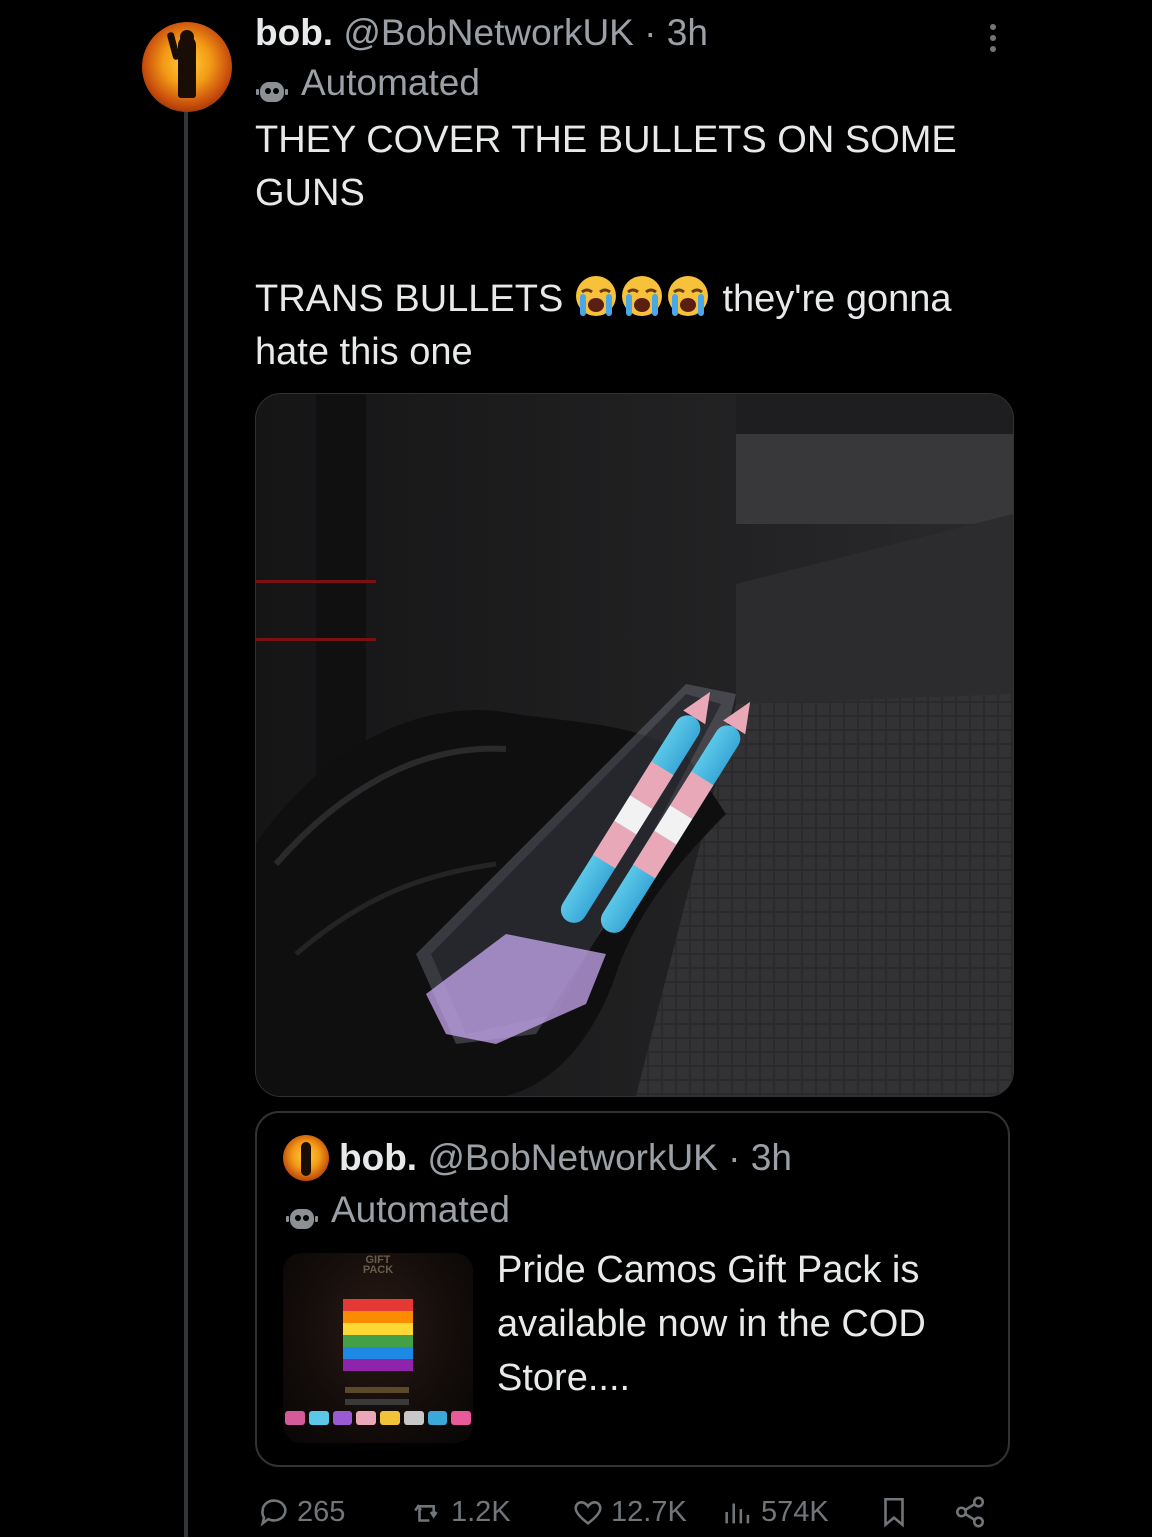  Describe the element at coordinates (687, 32) in the screenshot. I see `post-time: 3h` at that location.